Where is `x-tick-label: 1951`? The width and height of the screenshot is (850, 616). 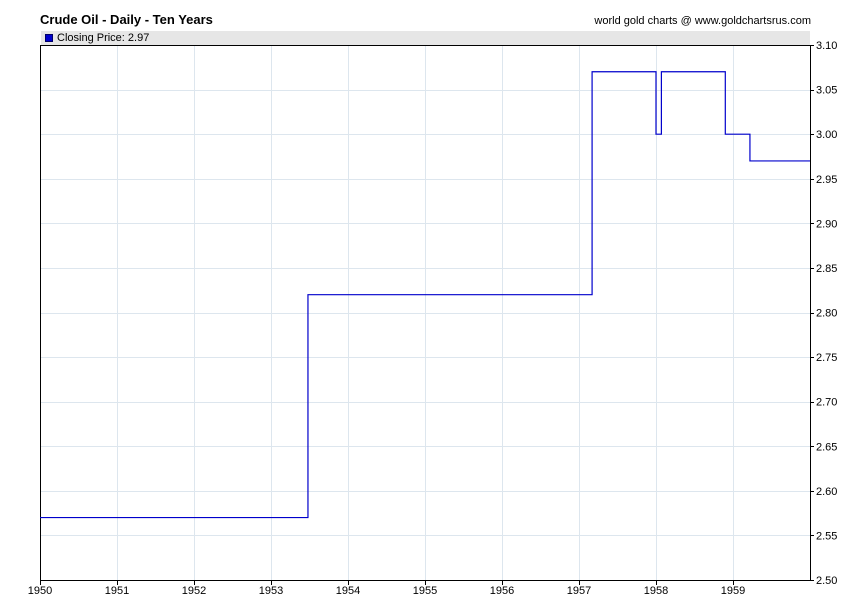
x-tick-label: 1951 is located at coordinates (117, 591).